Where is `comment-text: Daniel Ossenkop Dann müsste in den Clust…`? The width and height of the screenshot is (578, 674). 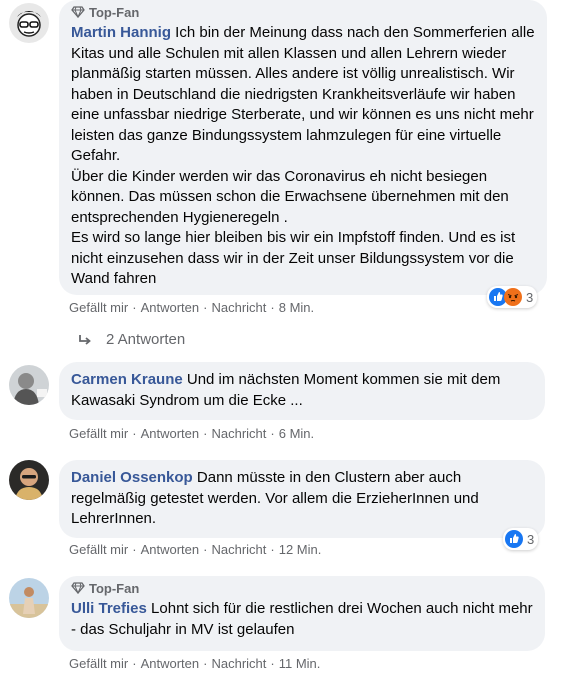 comment-text: Daniel Ossenkop Dann müsste in den Clust… is located at coordinates (302, 499).